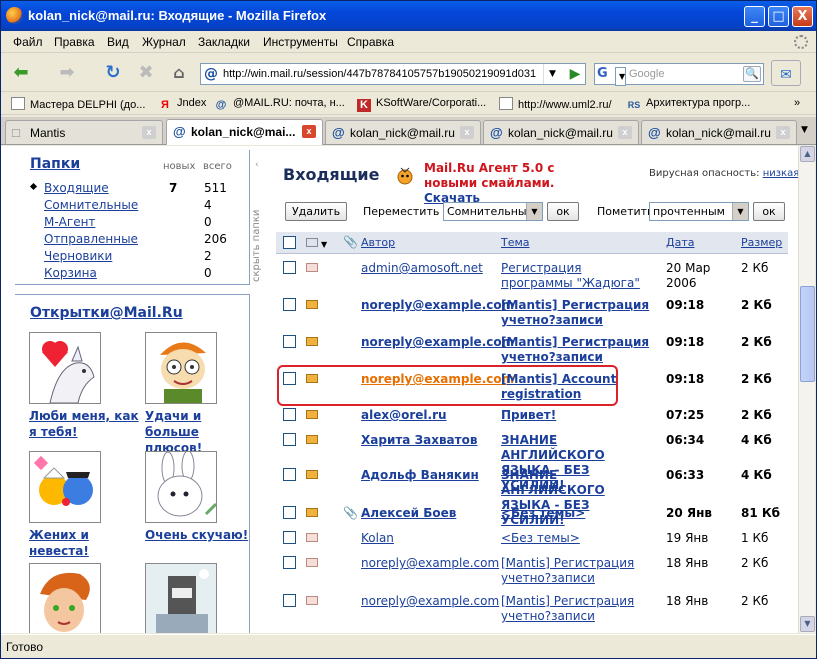 Image resolution: width=817 pixels, height=659 pixels. What do you see at coordinates (55, 164) in the screenshot?
I see `folders-title: Папки` at bounding box center [55, 164].